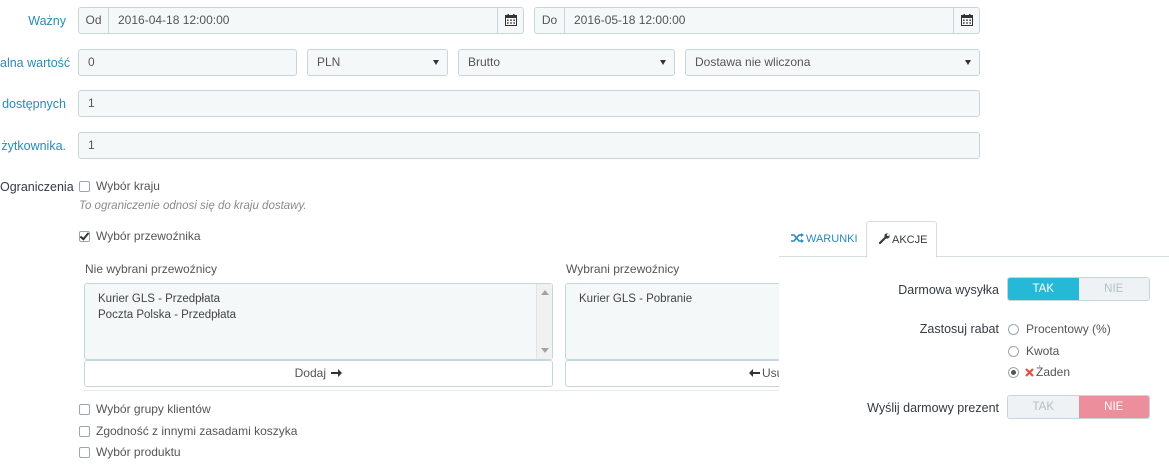 The width and height of the screenshot is (1169, 474). What do you see at coordinates (148, 236) in the screenshot?
I see `carrier-checkbox-label: Wybór przewoźnika` at bounding box center [148, 236].